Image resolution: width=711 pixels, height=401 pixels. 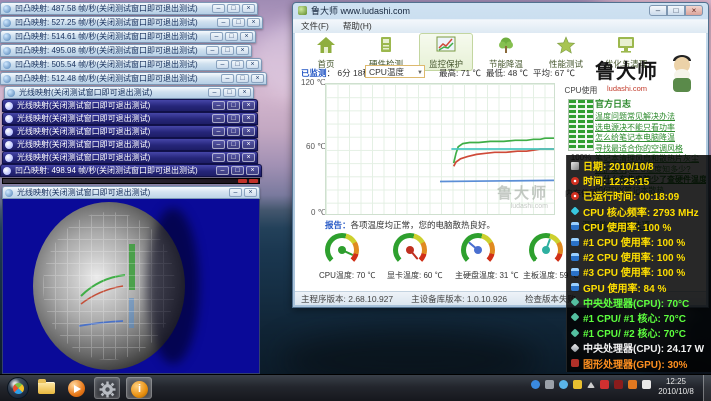 I want to click on tray-volume-icon, so click(x=646, y=384).